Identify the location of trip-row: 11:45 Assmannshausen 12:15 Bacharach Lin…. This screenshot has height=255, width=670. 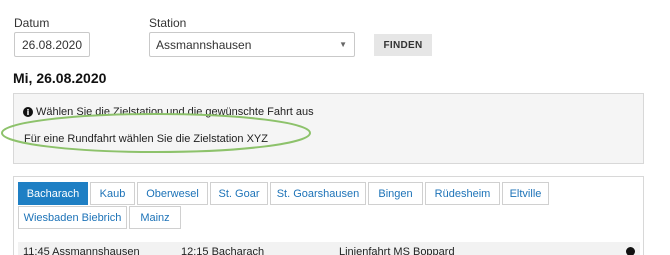
(329, 248).